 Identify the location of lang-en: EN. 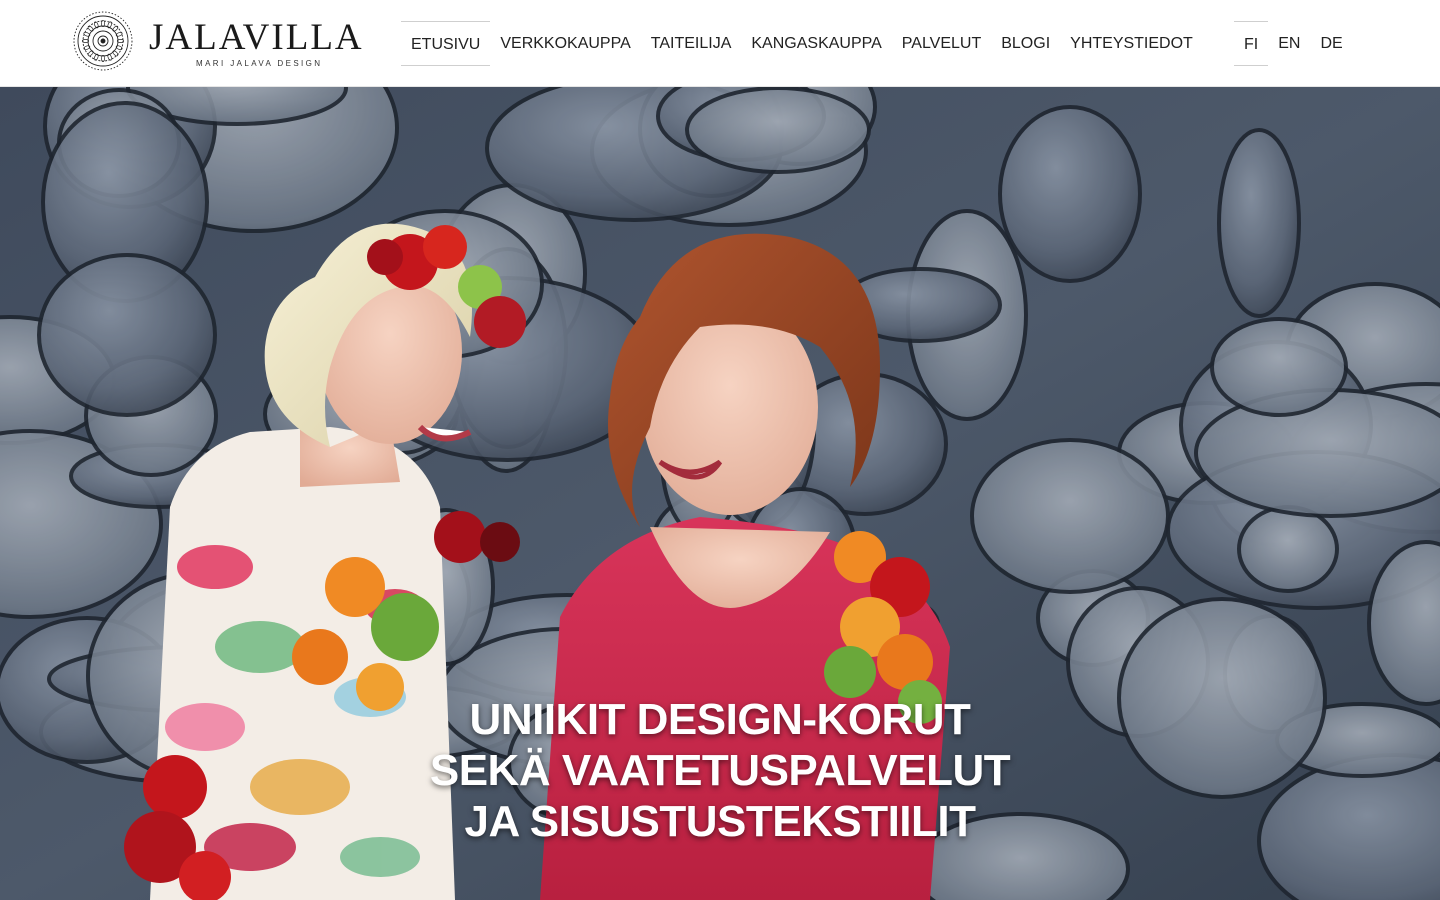
(1289, 43).